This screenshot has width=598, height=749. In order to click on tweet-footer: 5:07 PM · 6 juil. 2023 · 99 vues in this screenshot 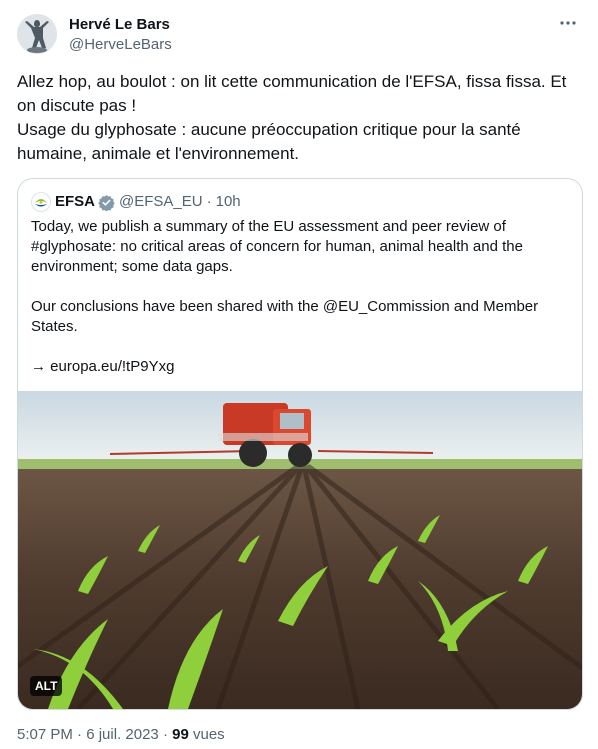, I will do `click(121, 735)`.